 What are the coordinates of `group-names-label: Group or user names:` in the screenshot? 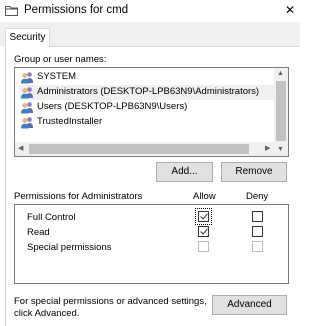 It's located at (60, 59).